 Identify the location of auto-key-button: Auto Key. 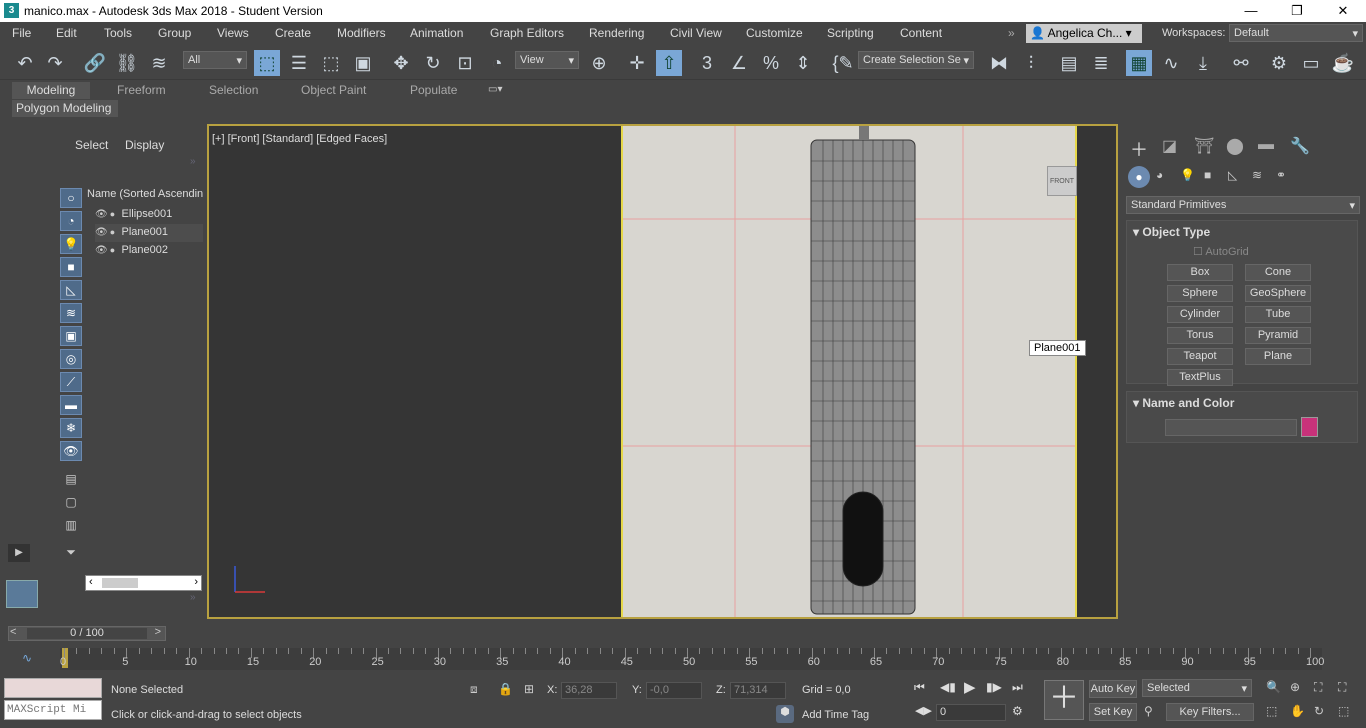
(1113, 689).